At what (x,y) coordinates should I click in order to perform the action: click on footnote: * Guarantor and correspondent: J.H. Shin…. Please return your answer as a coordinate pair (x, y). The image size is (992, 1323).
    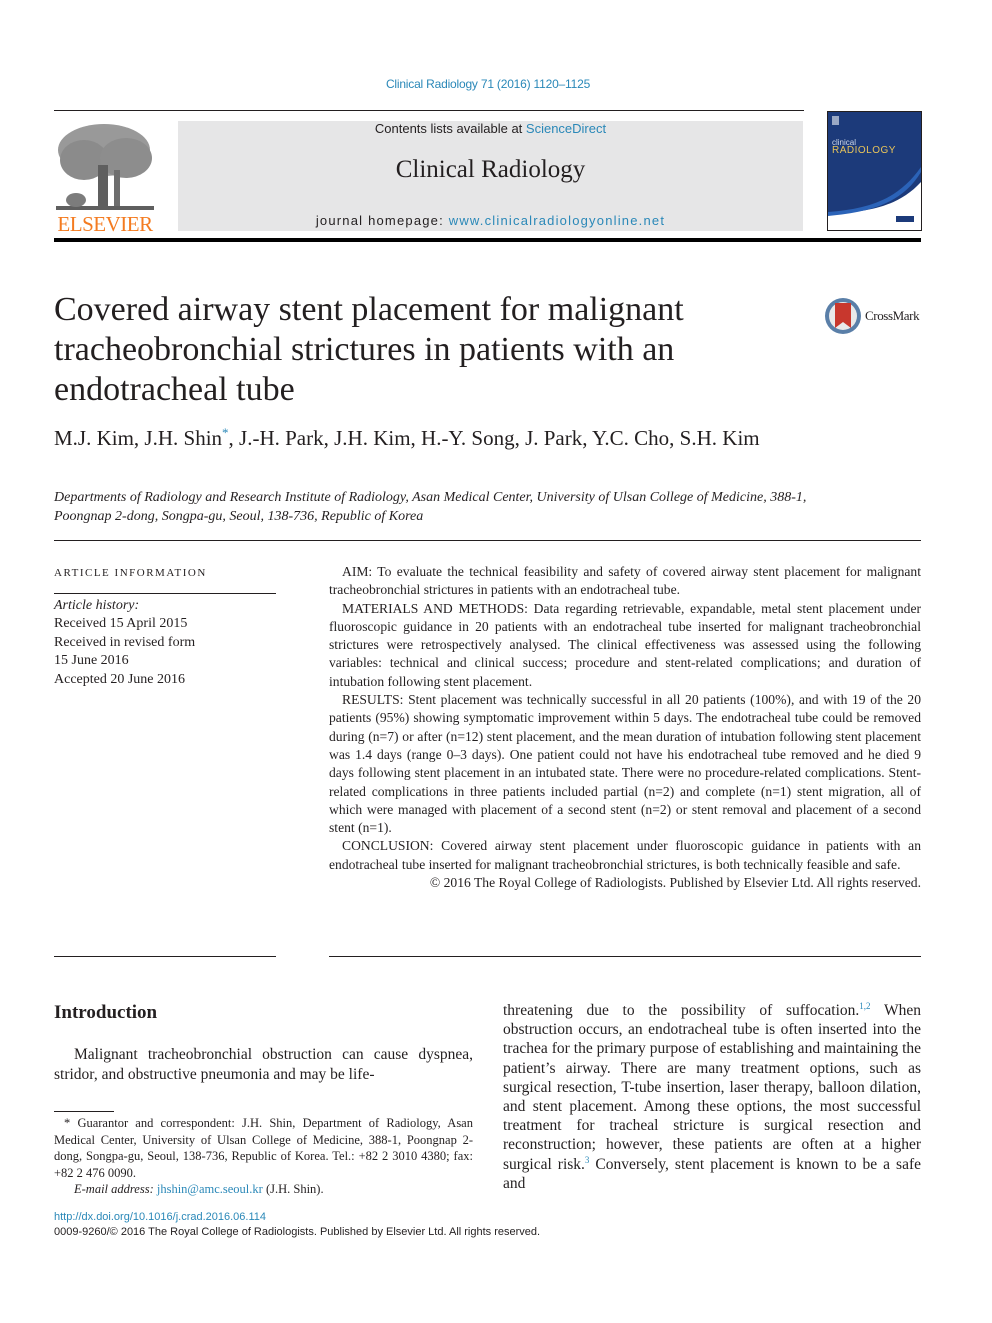
    Looking at the image, I should click on (263, 1156).